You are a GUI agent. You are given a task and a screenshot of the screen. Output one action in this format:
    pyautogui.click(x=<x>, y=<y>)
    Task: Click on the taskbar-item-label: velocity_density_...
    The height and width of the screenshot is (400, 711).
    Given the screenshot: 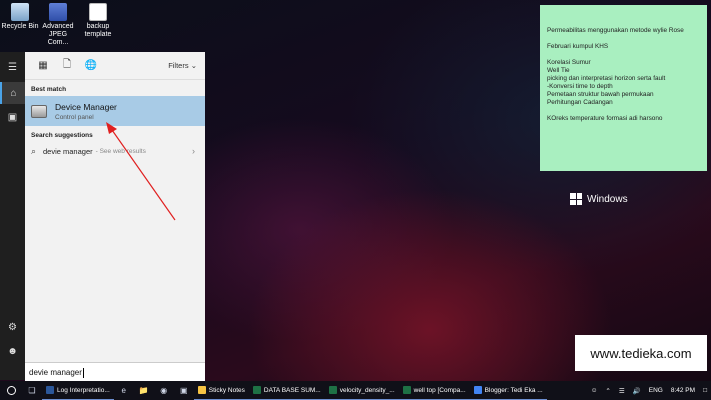 What is the action you would take?
    pyautogui.click(x=367, y=390)
    